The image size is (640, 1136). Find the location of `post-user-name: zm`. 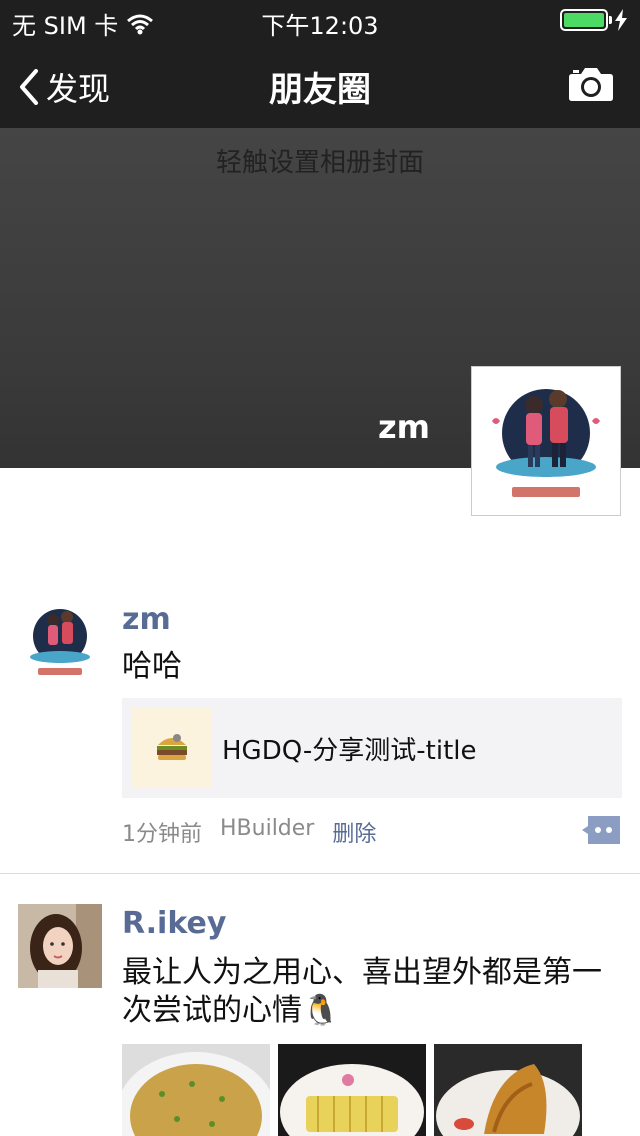

post-user-name: zm is located at coordinates (146, 619).